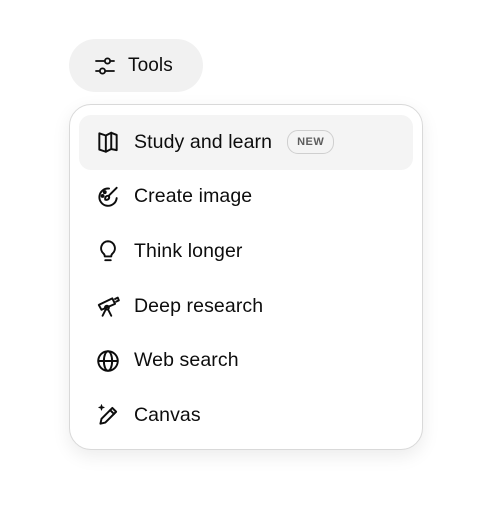  I want to click on tools-button: Tools, so click(136, 65).